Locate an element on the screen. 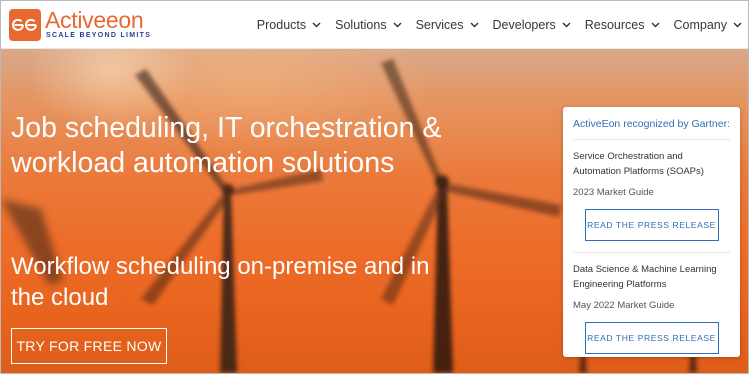 The width and height of the screenshot is (749, 374). nav-item-label: Services is located at coordinates (439, 24).